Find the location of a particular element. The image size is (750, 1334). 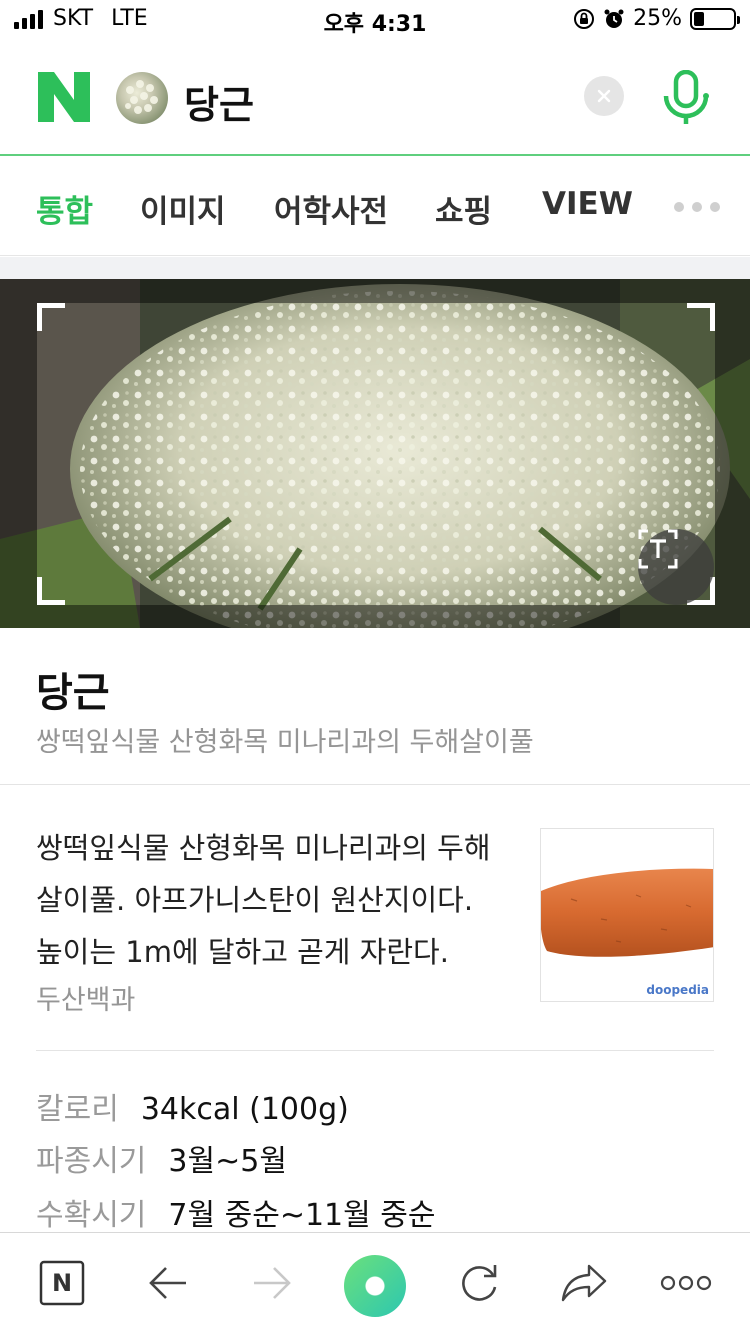

battery-fill is located at coordinates (699, 18).